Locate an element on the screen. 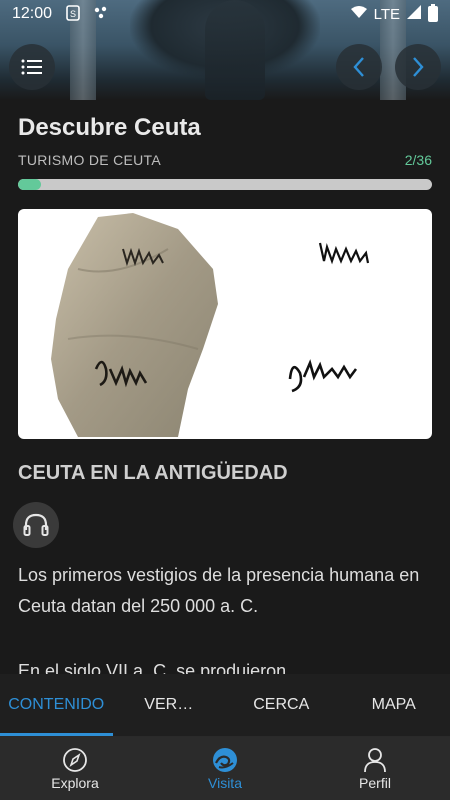  content-tabs: CONTENIDO VER… CERCA MAPA is located at coordinates (225, 705).